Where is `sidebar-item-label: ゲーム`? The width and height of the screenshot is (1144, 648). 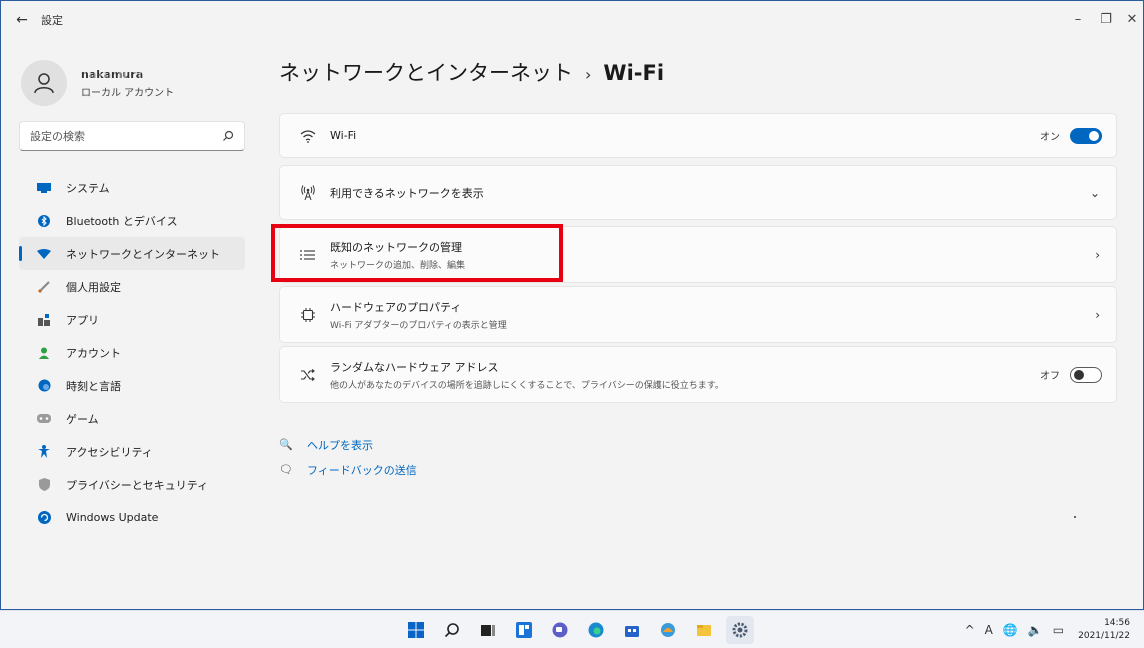
sidebar-item-label: ゲーム is located at coordinates (82, 419).